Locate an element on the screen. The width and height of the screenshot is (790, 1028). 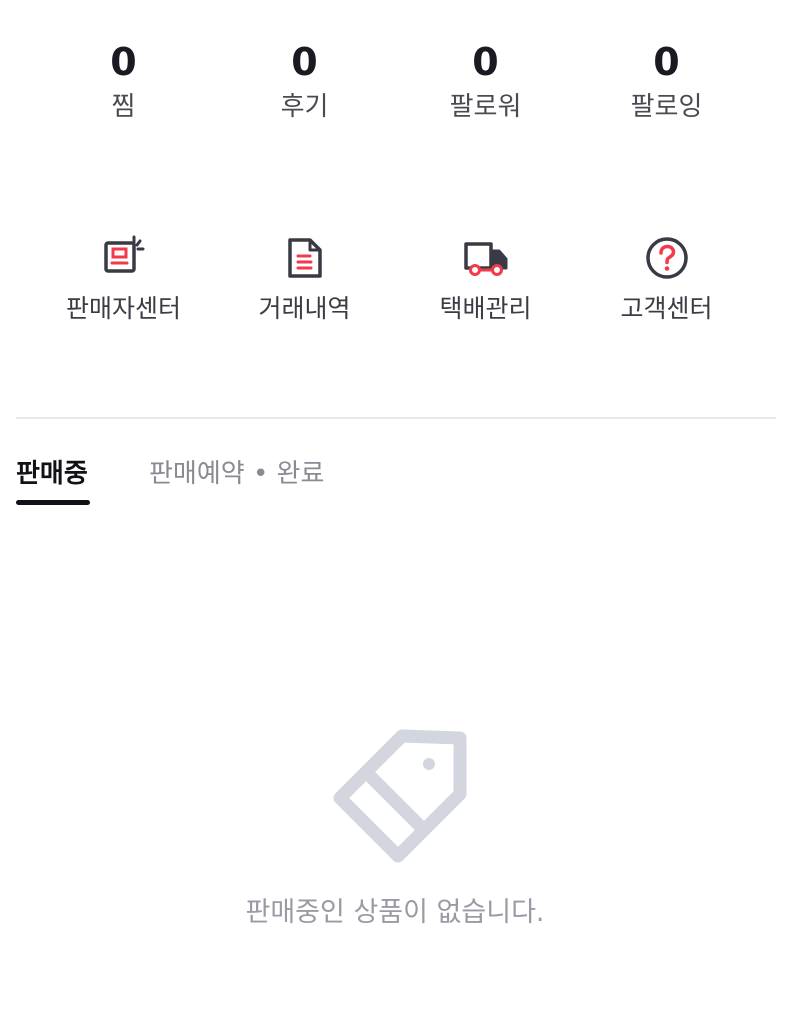
active-tab-indicator is located at coordinates (53, 502).